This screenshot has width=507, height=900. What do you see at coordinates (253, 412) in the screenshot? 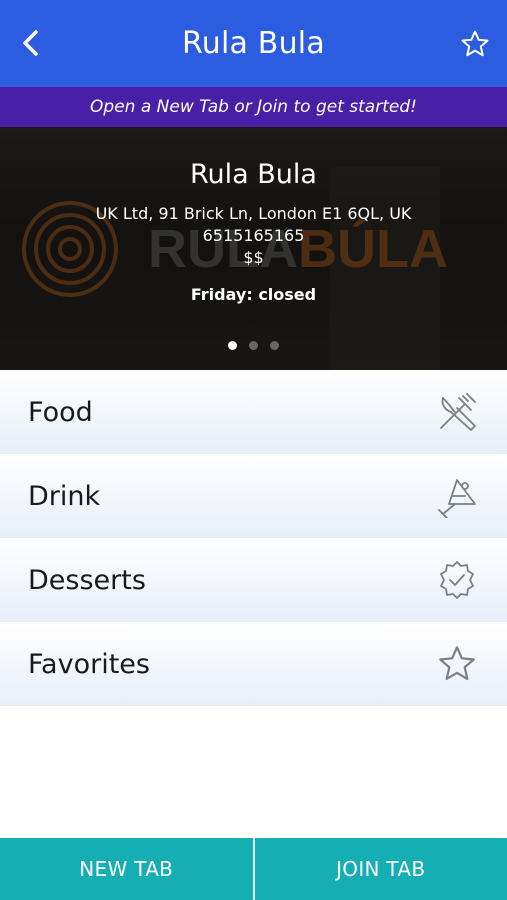
I see `menu-item-food: Food` at bounding box center [253, 412].